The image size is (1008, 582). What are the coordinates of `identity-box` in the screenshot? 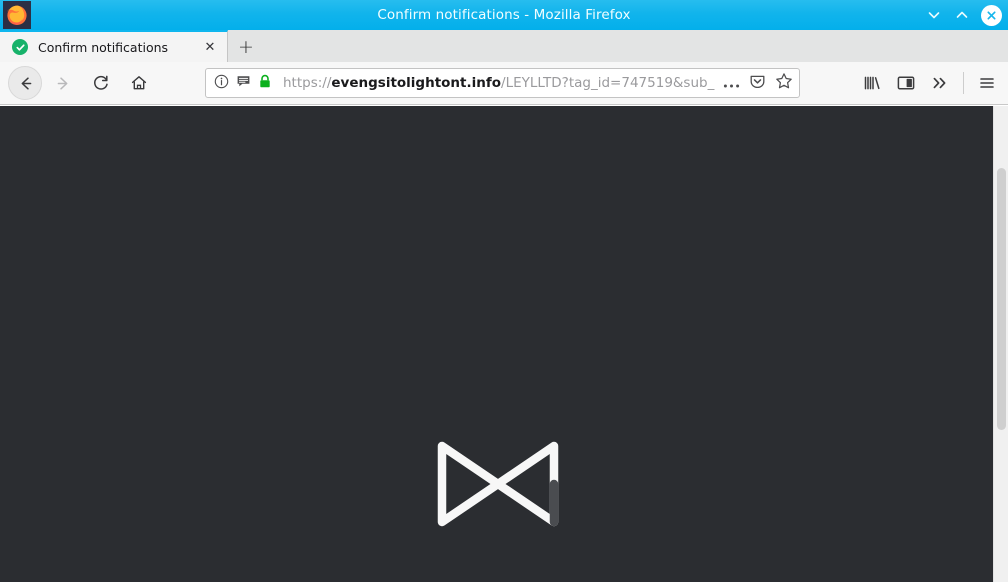 It's located at (243, 83).